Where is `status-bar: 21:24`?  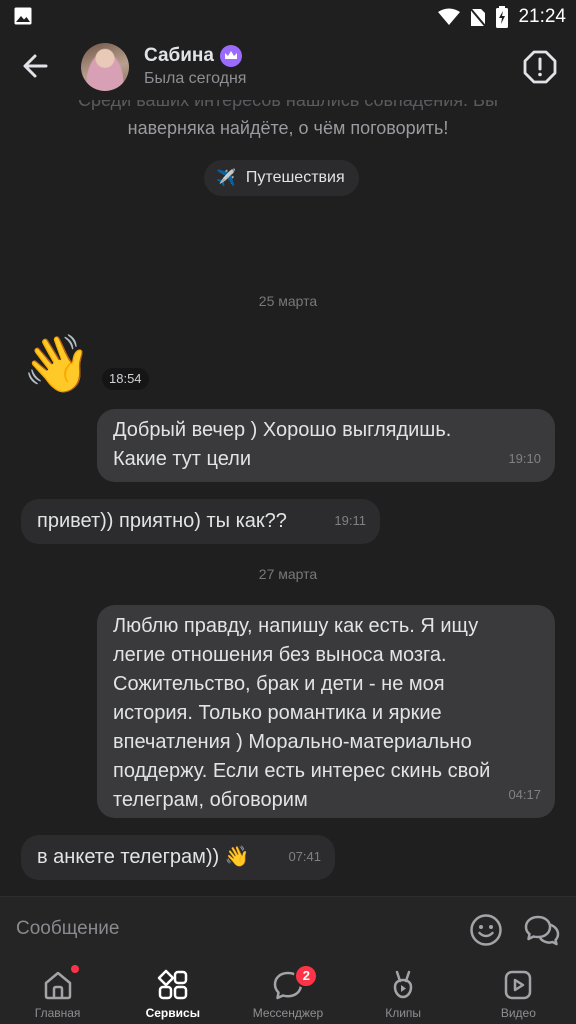
status-bar: 21:24 is located at coordinates (288, 17).